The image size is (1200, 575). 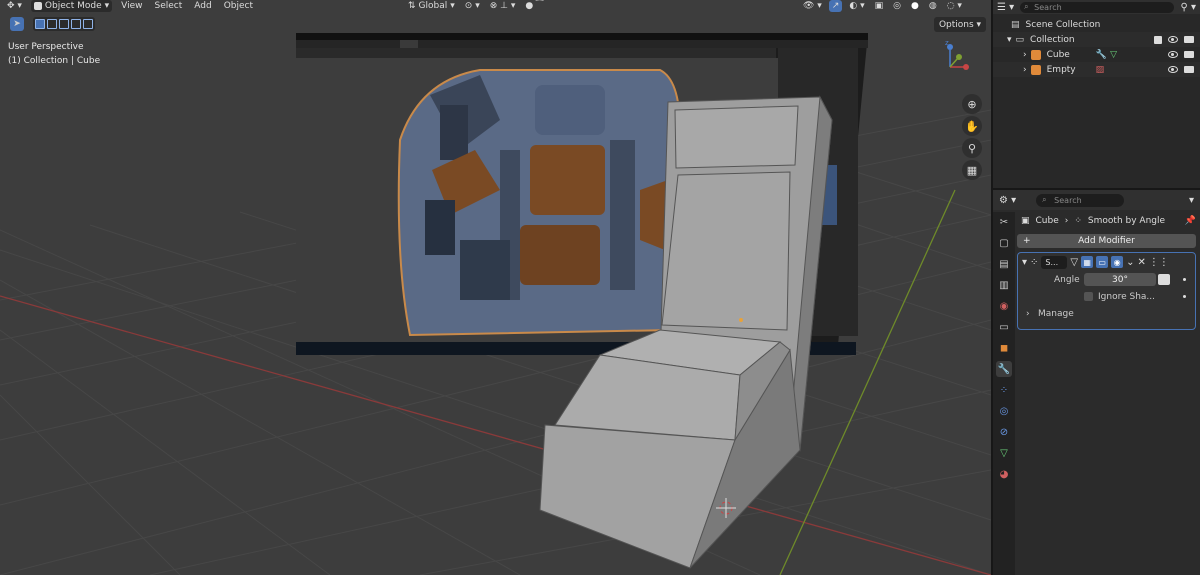 I want to click on render-tab-icon: ▢, so click(x=1004, y=243).